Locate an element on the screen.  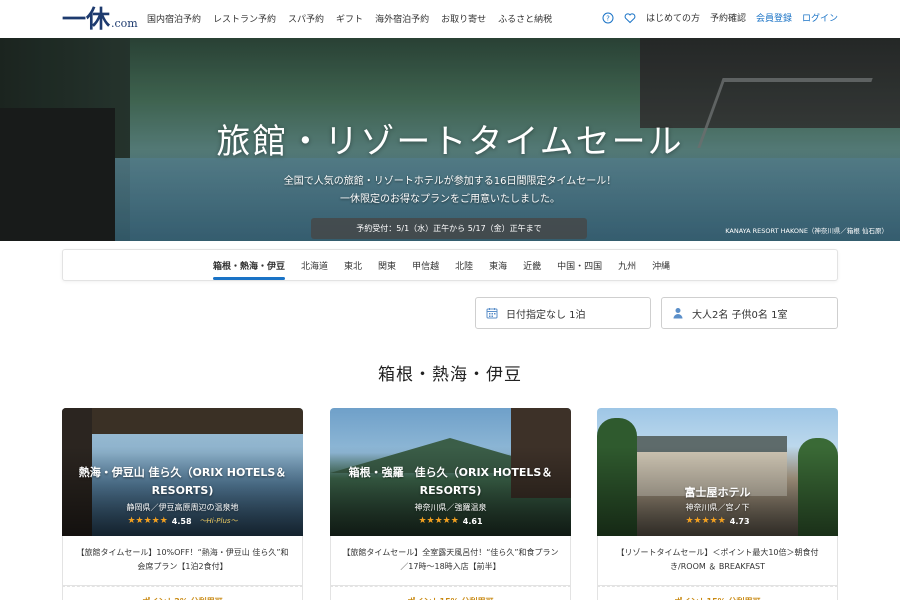
register-link: 会員登録 is located at coordinates (774, 17).